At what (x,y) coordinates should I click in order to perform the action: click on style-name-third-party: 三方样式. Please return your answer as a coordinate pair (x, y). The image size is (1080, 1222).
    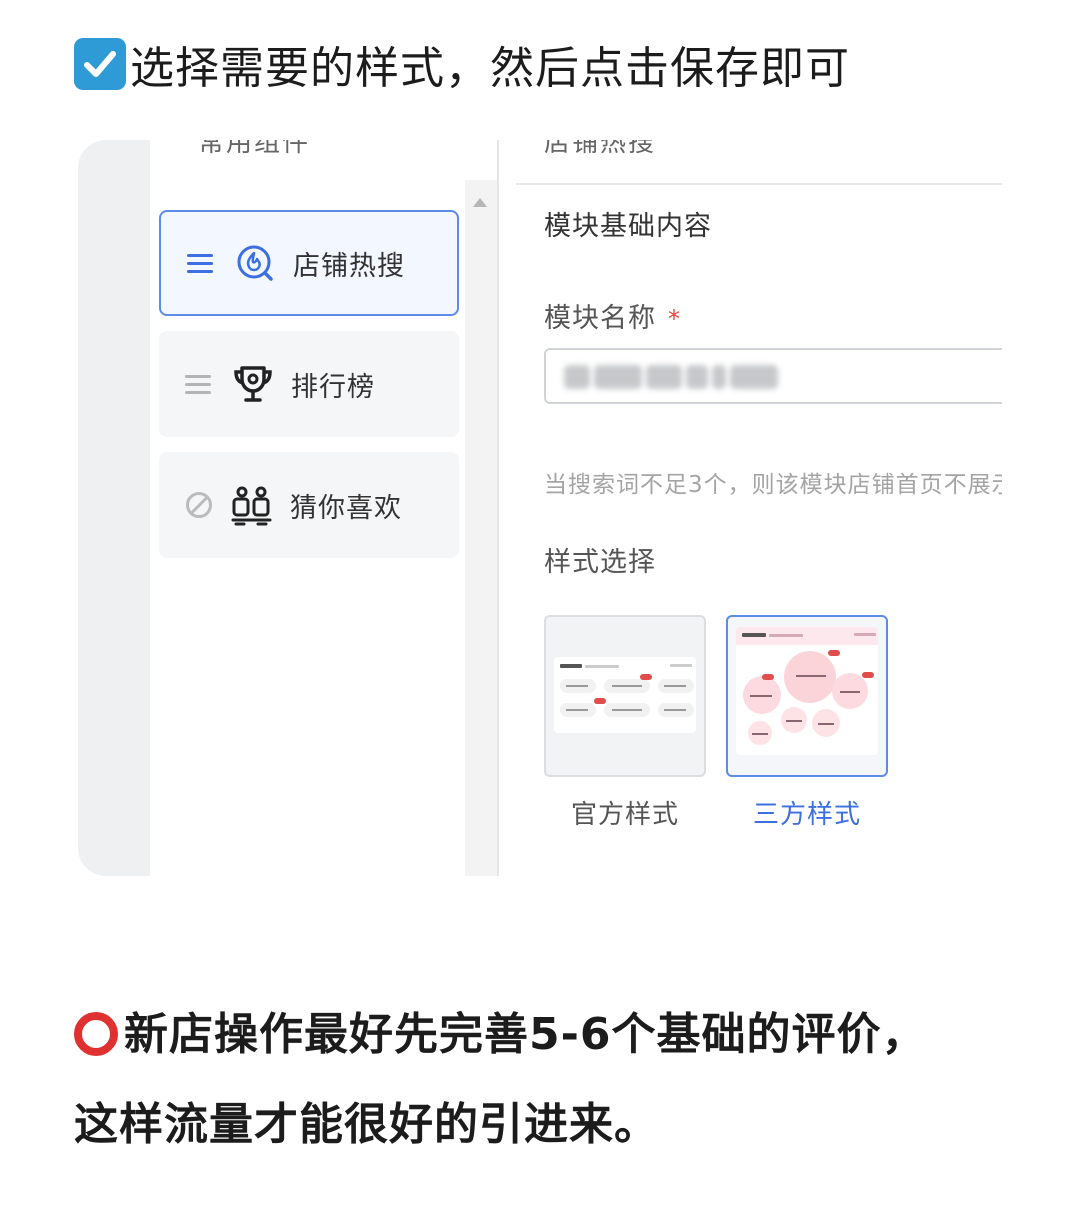
    Looking at the image, I should click on (806, 815).